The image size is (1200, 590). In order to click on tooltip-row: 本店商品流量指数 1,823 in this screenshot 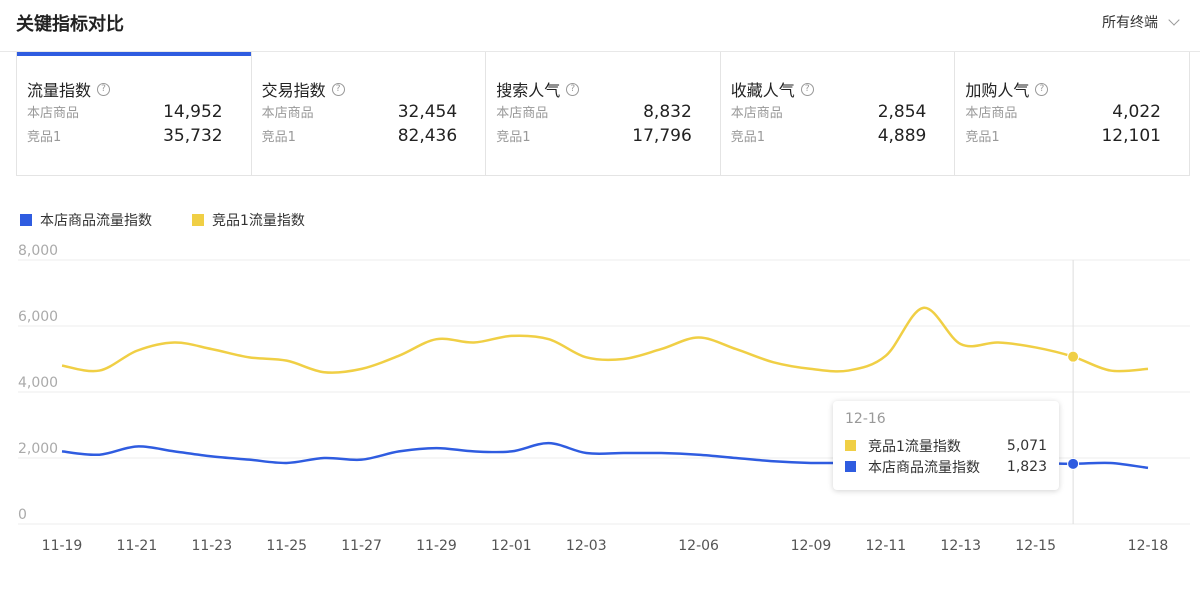, I will do `click(946, 466)`.